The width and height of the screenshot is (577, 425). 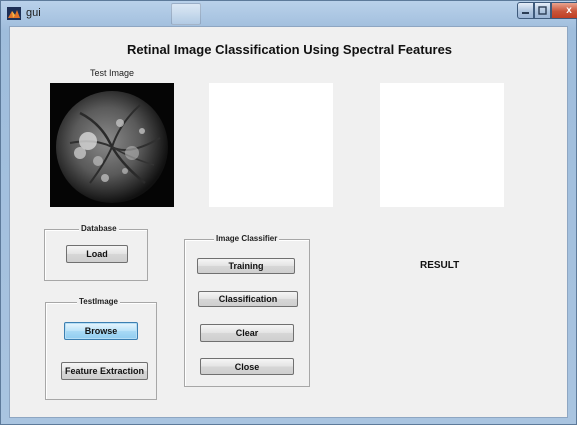 What do you see at coordinates (33, 13) in the screenshot?
I see `window-title: gui` at bounding box center [33, 13].